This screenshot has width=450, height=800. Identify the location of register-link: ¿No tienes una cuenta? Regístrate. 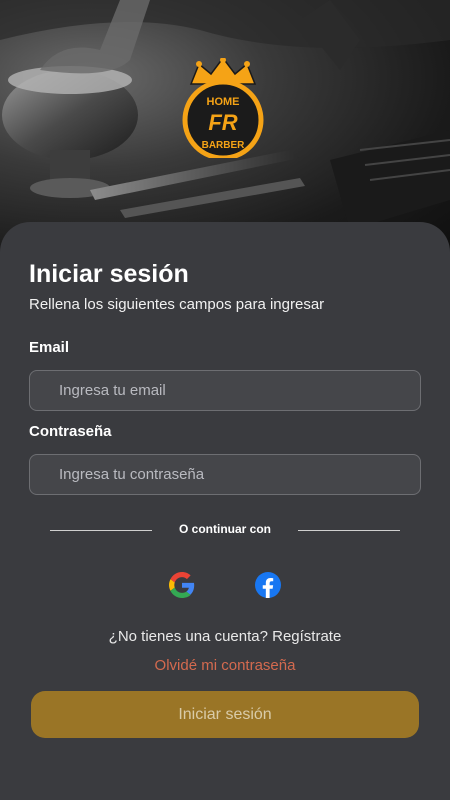
(225, 636).